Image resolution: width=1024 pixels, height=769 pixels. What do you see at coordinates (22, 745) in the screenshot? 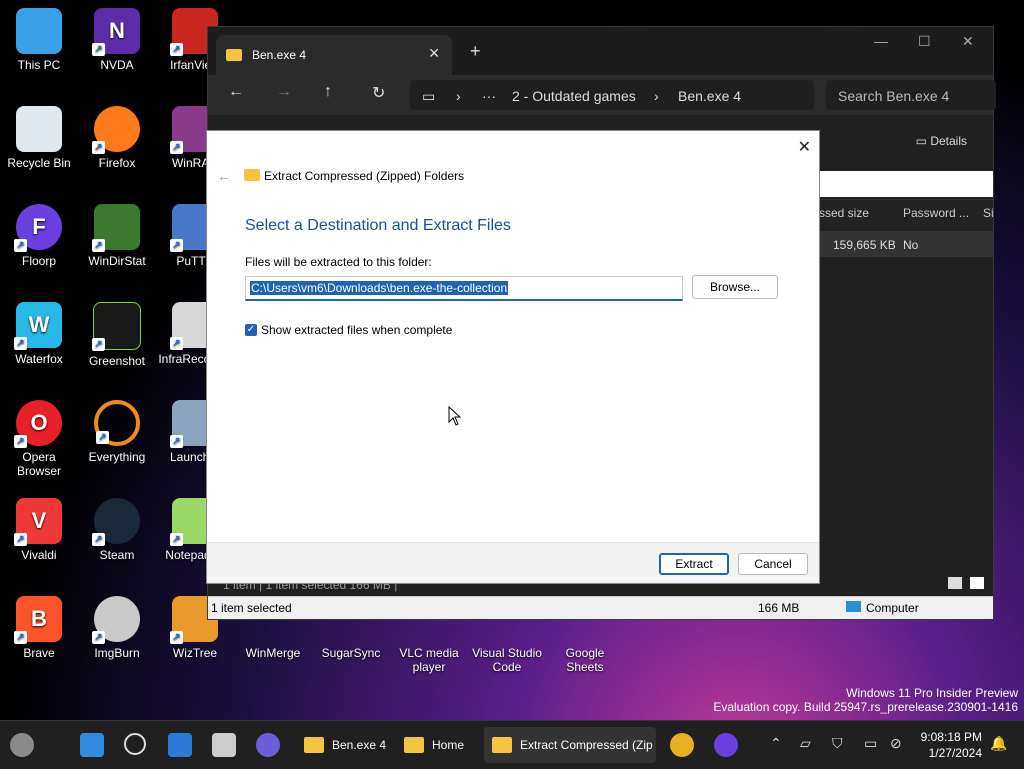
I see `weather-icon` at bounding box center [22, 745].